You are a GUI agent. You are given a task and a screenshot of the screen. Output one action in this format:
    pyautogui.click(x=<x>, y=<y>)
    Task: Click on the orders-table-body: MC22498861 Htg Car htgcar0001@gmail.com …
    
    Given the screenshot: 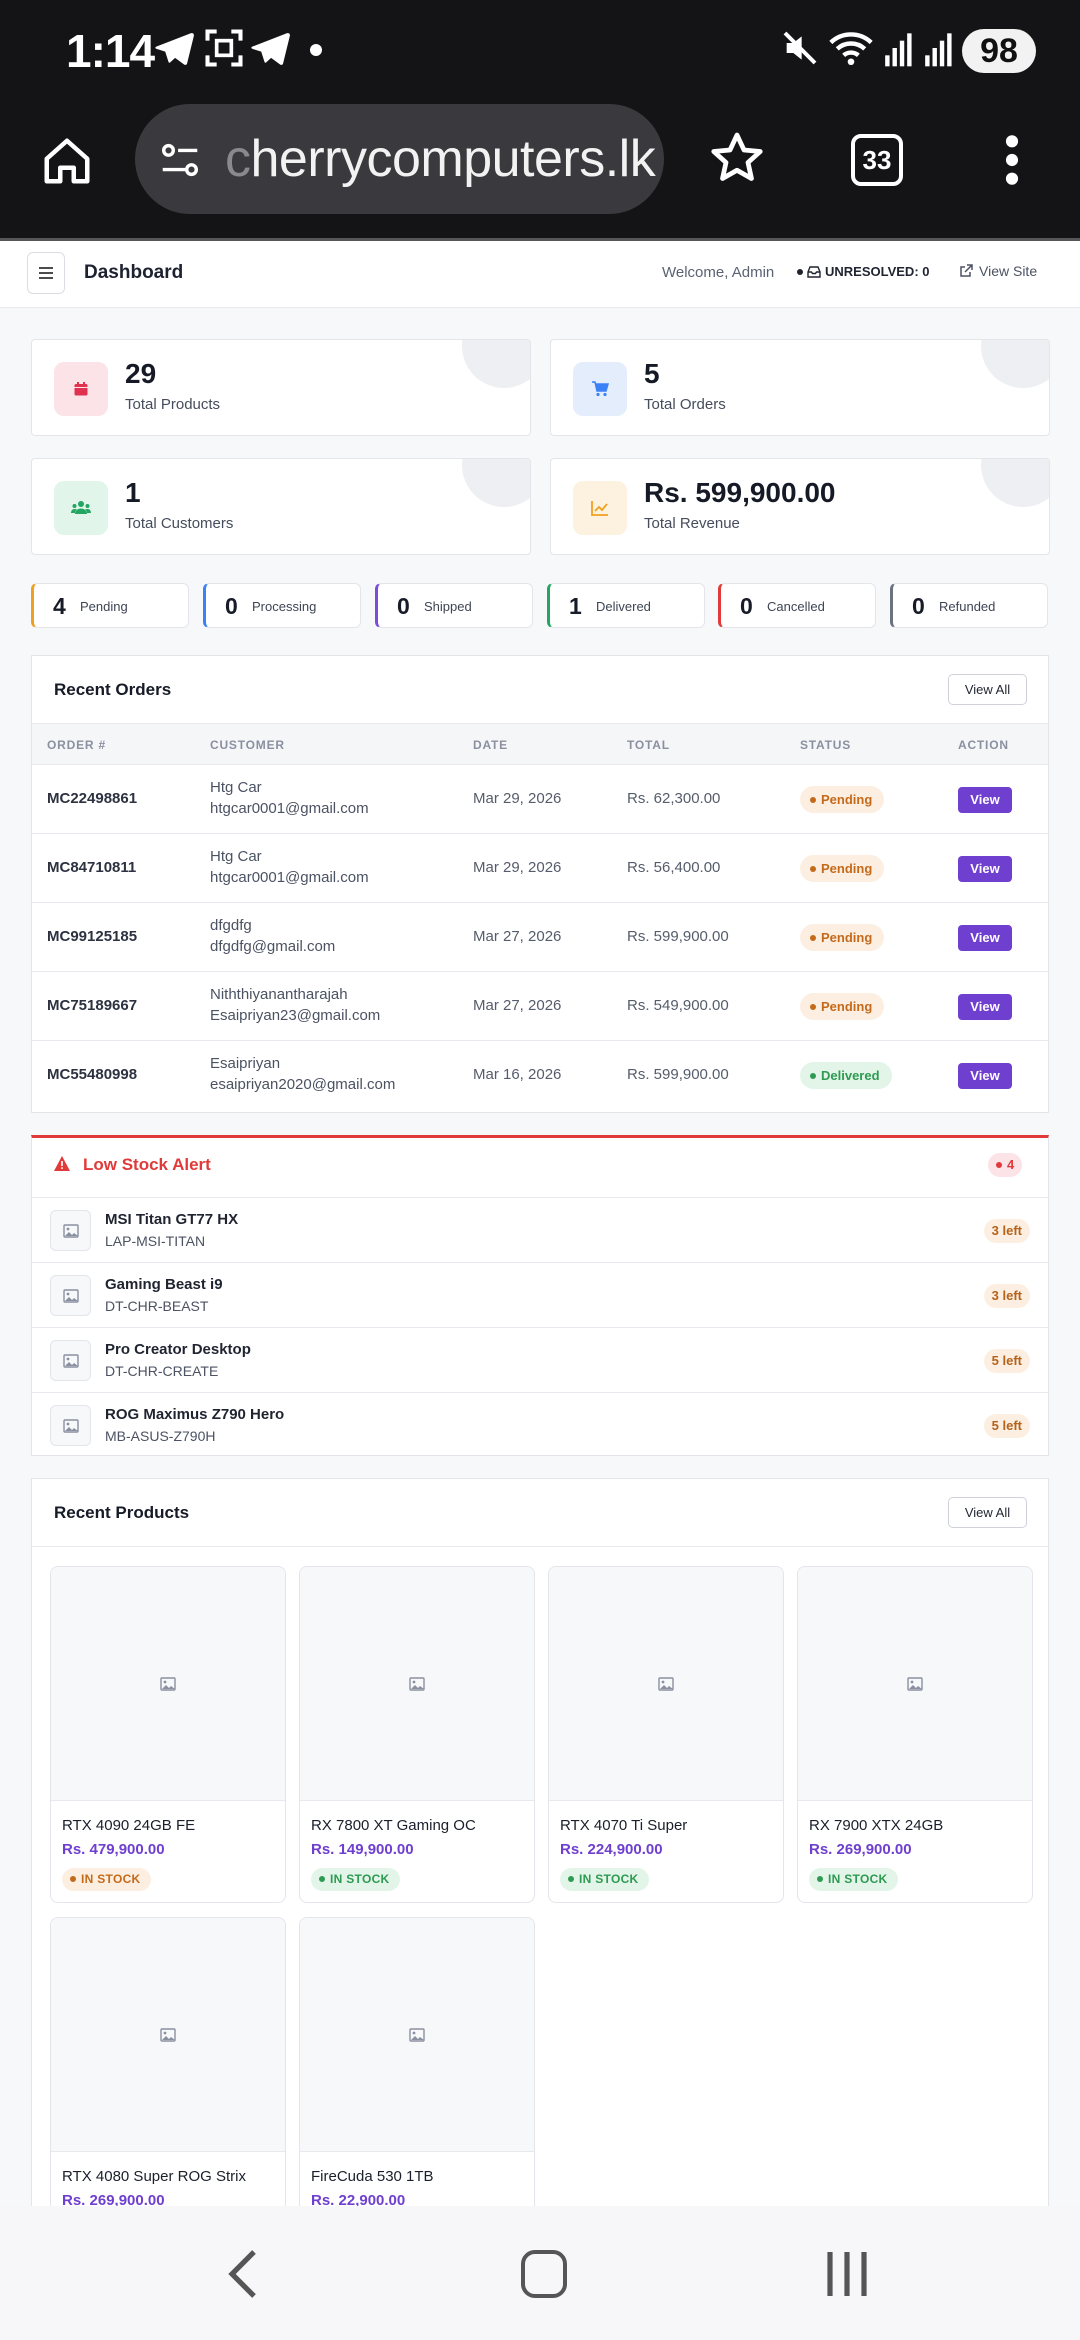 What is the action you would take?
    pyautogui.click(x=540, y=938)
    